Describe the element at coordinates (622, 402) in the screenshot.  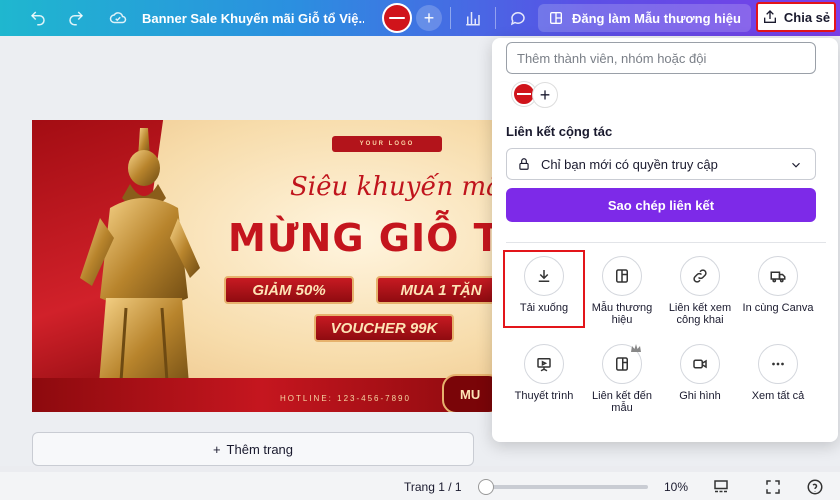
I see `option-label: Liên kết đến mẫu` at that location.